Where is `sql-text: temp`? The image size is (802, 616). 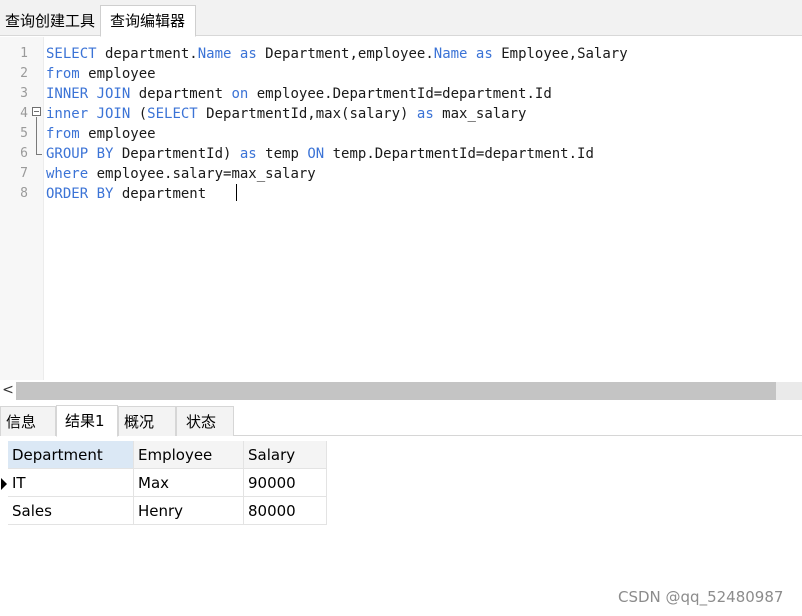 sql-text: temp is located at coordinates (282, 154).